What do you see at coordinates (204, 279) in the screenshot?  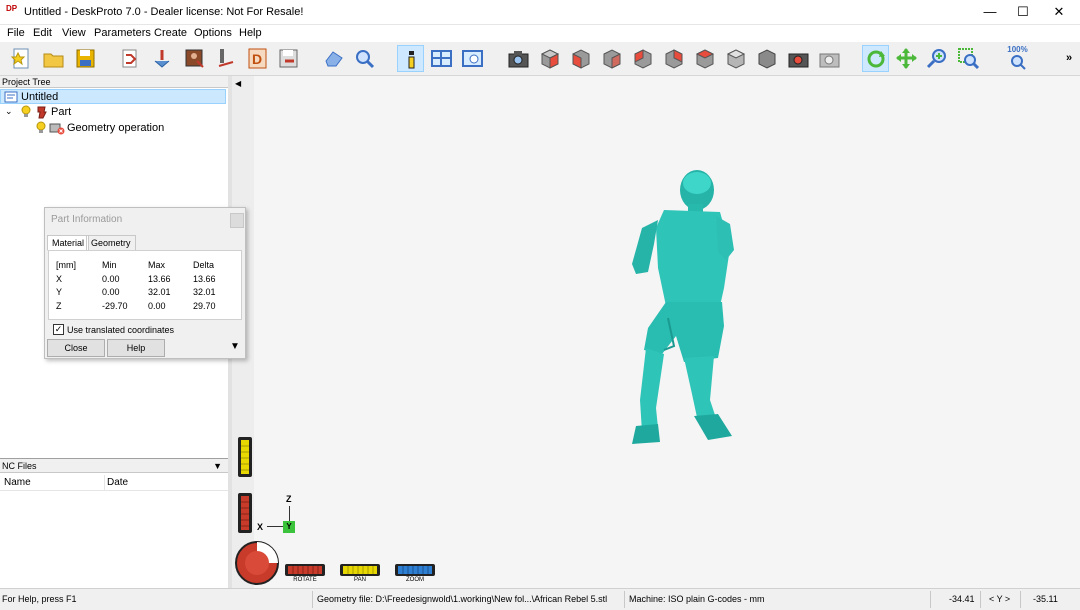 I see `table-cell: 13.66` at bounding box center [204, 279].